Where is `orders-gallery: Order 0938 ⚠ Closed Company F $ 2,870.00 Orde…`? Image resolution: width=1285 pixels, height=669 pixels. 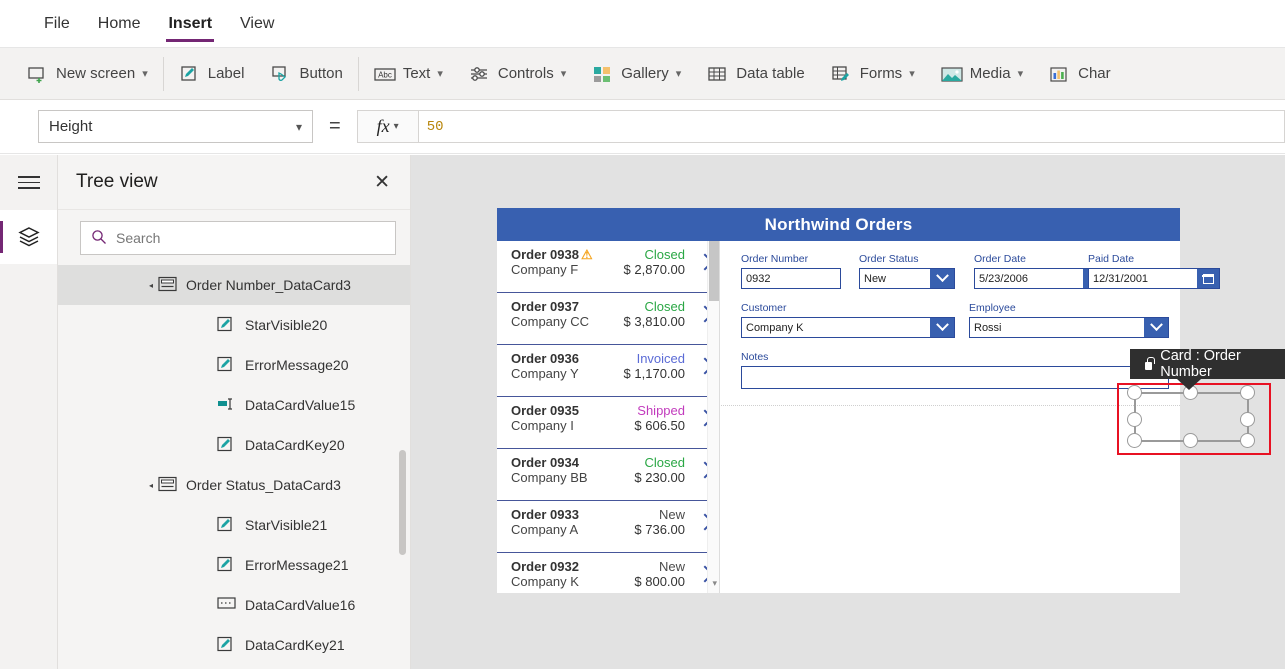 orders-gallery: Order 0938 ⚠ Closed Company F $ 2,870.00 Orde… is located at coordinates (608, 417).